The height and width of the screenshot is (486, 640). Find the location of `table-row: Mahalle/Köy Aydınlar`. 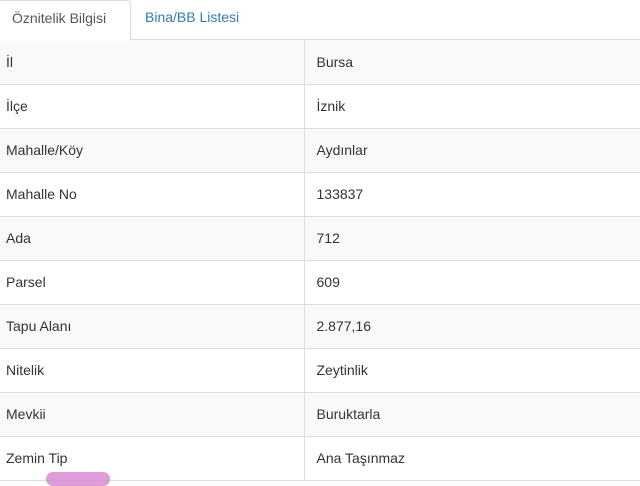

table-row: Mahalle/Köy Aydınlar is located at coordinates (320, 150).